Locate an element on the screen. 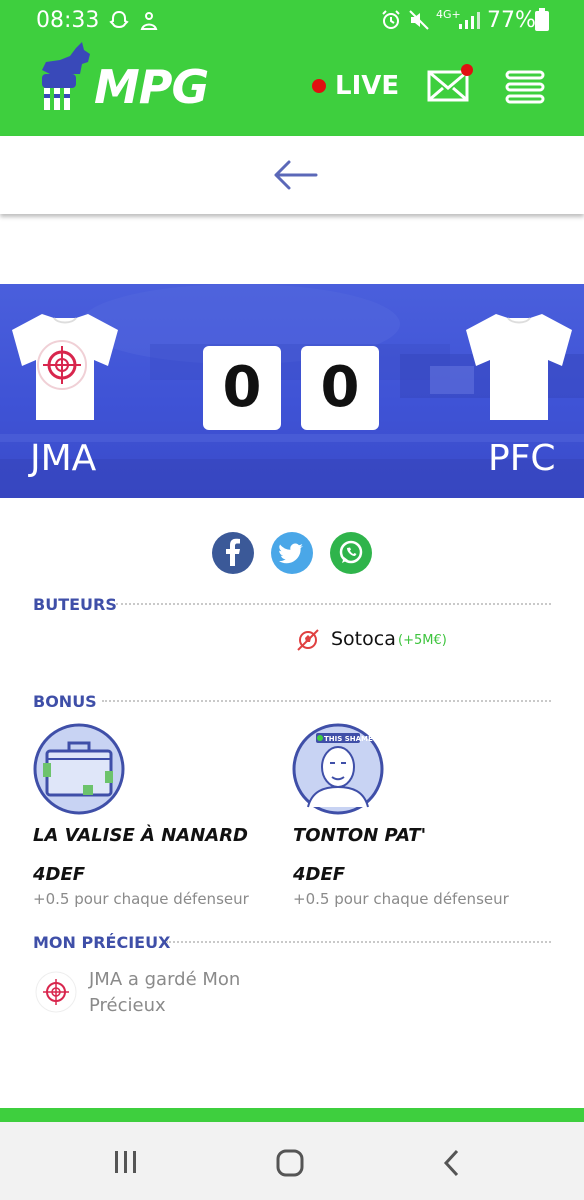 This screenshot has height=1200, width=584. bonus-section-title: BONUS is located at coordinates (65, 701).